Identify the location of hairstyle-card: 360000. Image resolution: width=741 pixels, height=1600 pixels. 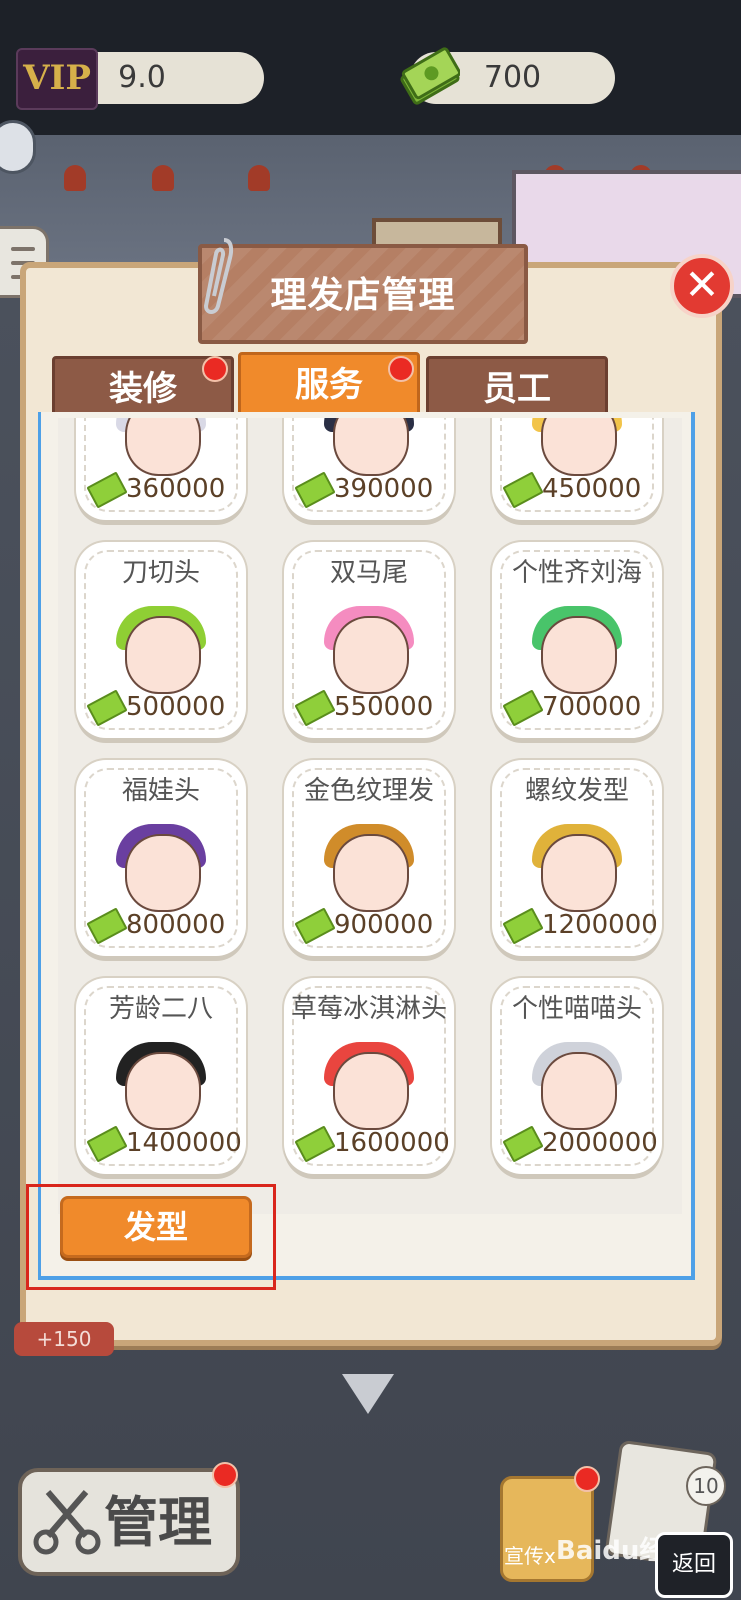
(161, 469).